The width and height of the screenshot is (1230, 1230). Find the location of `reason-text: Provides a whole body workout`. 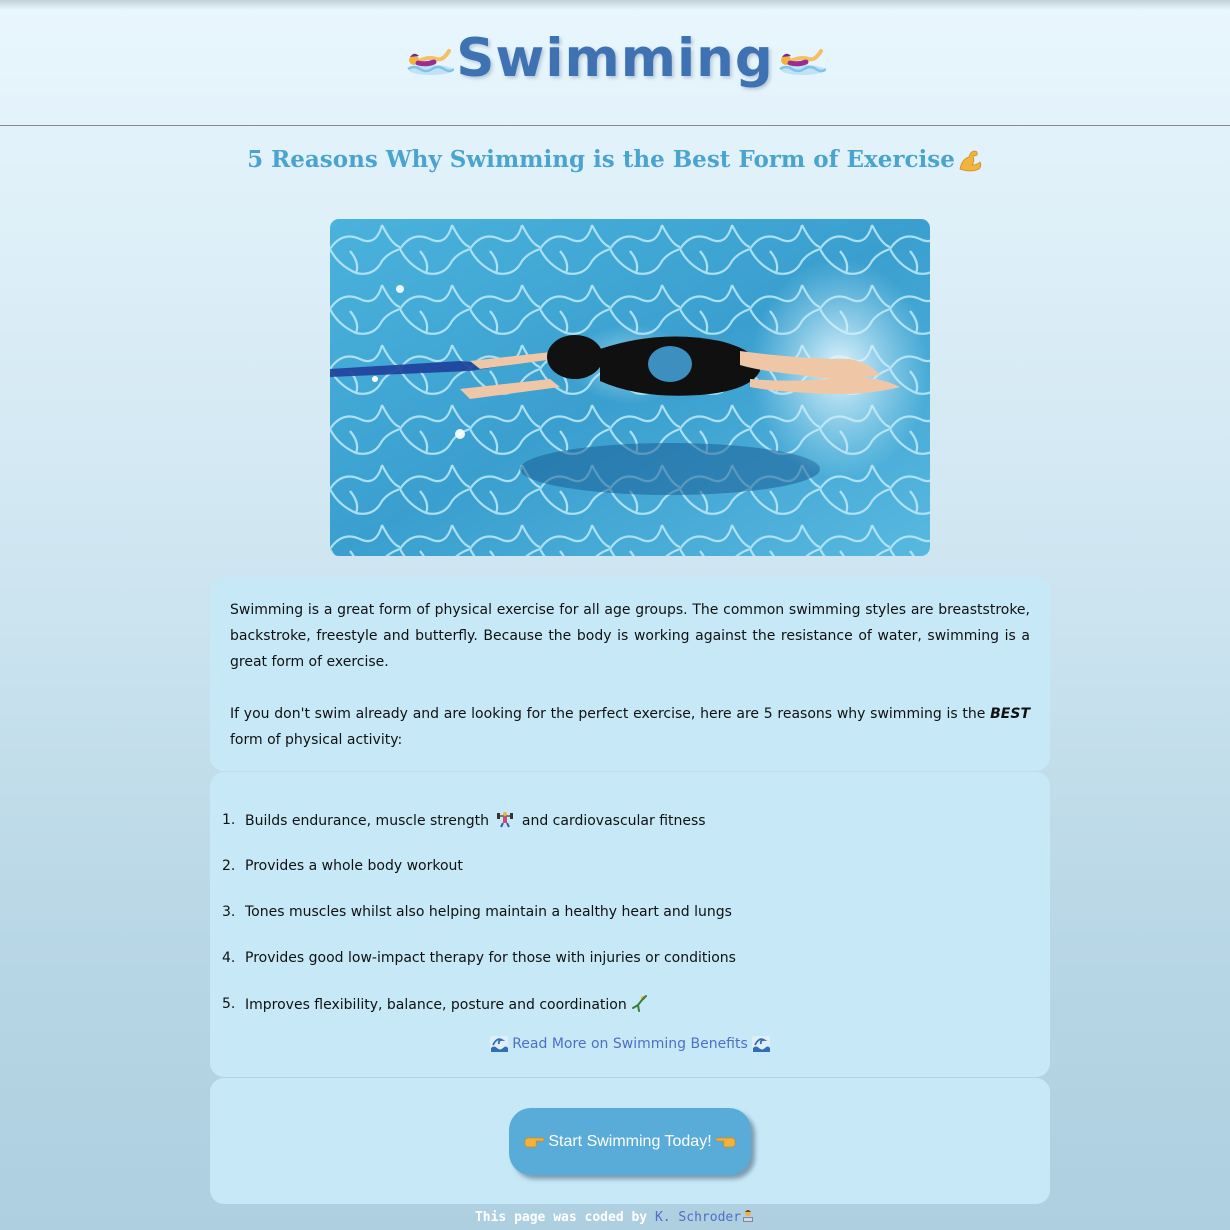

reason-text: Provides a whole body workout is located at coordinates (354, 866).